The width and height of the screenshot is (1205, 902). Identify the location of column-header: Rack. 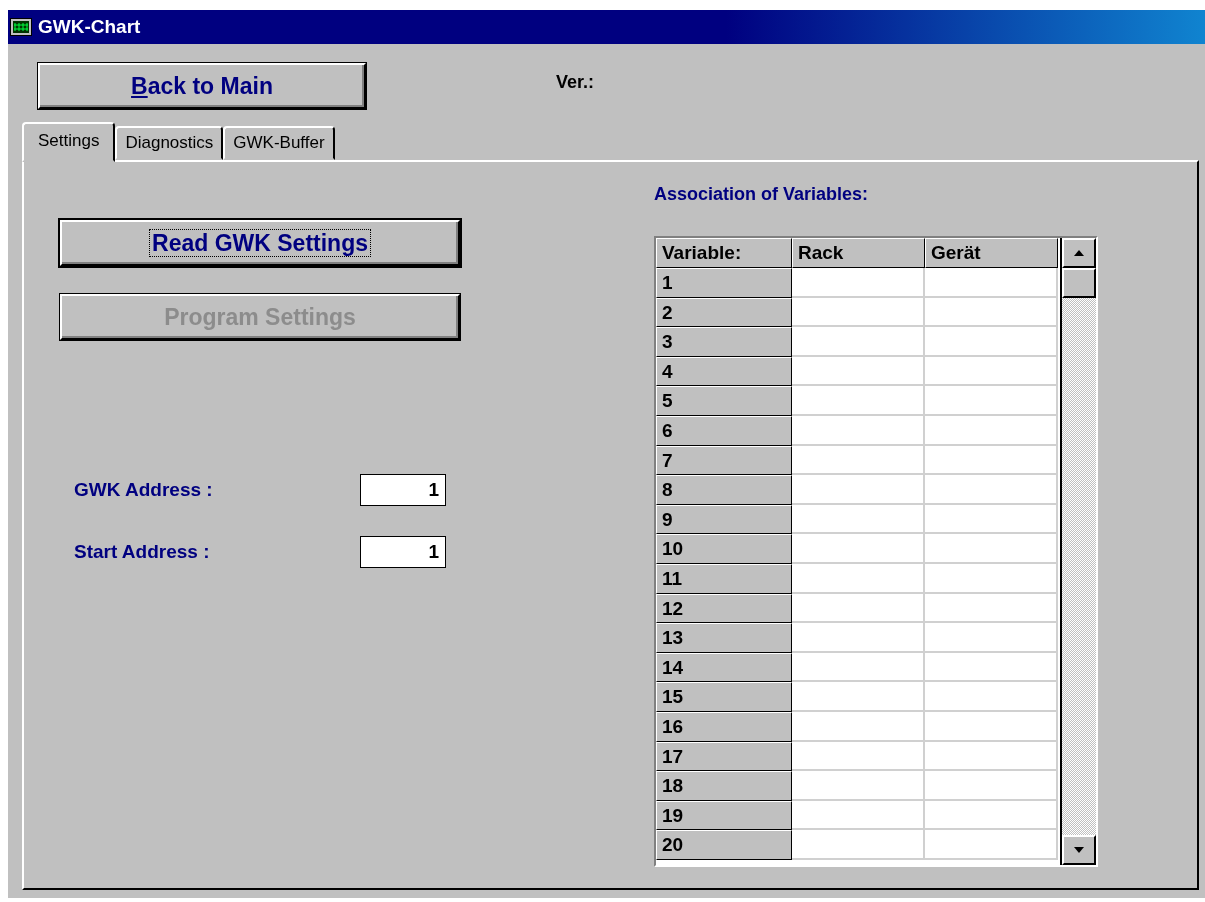
(858, 253).